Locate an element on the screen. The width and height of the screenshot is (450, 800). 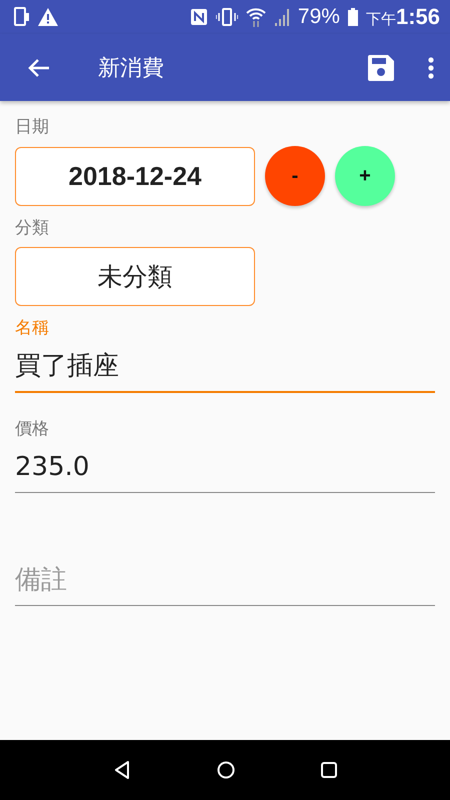
field-label: 分類 is located at coordinates (32, 228).